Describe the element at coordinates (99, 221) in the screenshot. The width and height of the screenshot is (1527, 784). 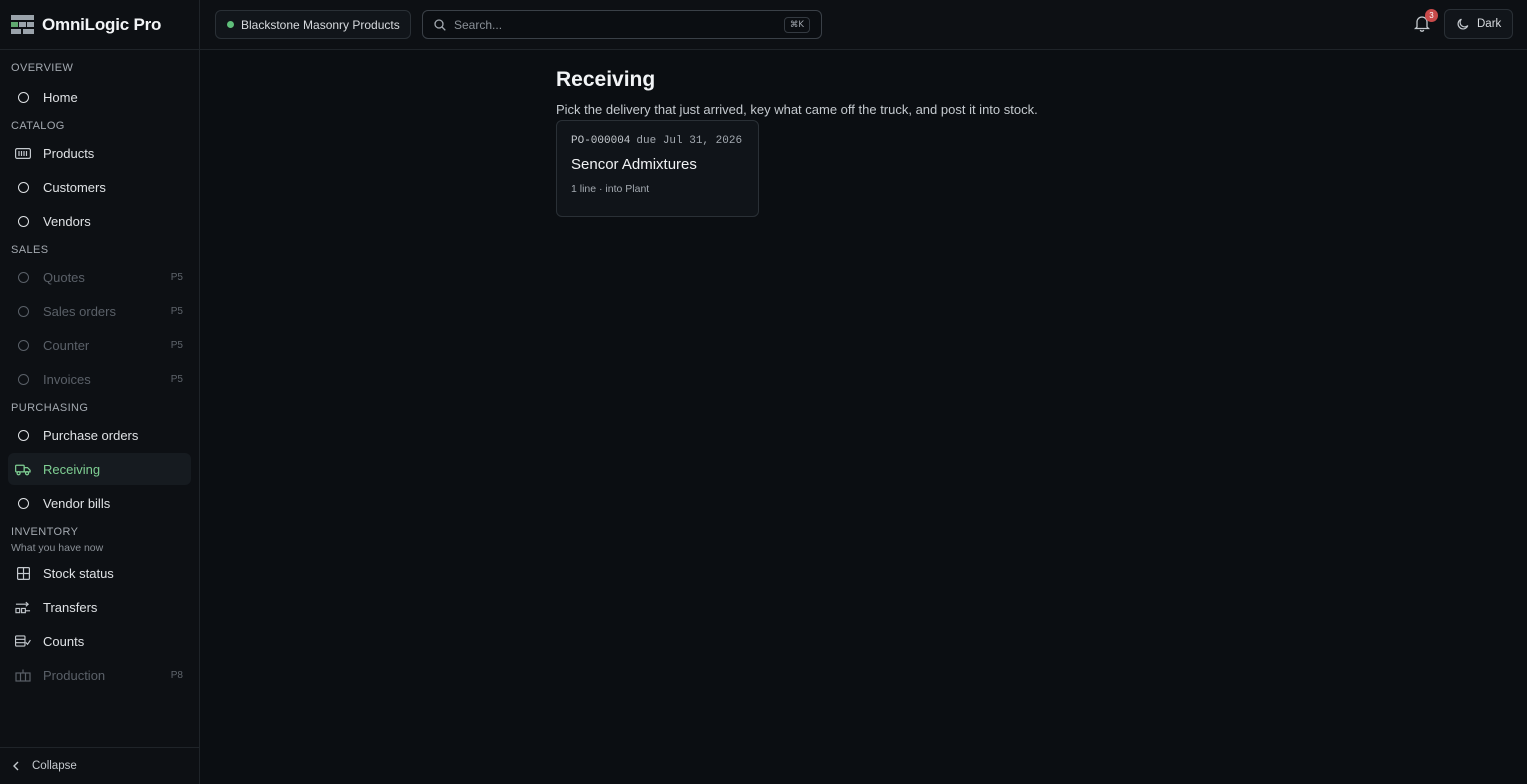
I see `sidebar-item-vendors: Vendors` at that location.